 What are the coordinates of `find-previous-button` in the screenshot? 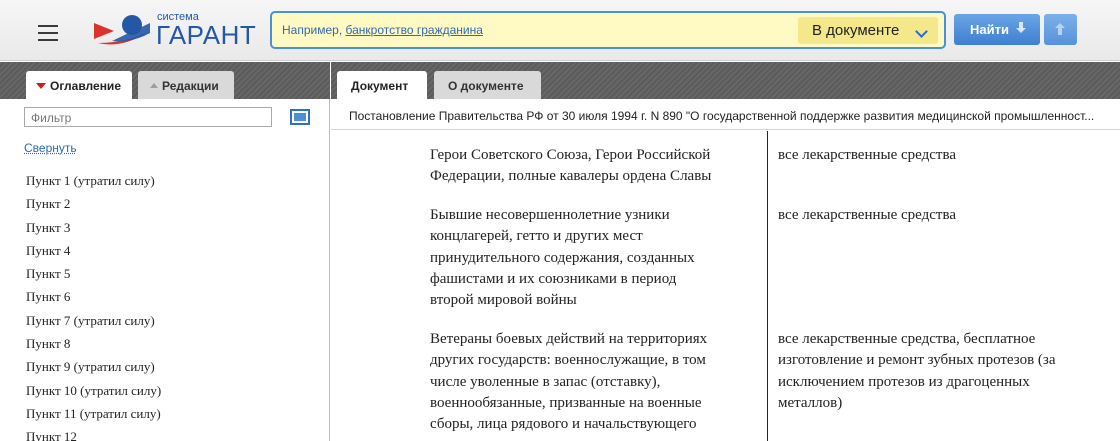 It's located at (1060, 29).